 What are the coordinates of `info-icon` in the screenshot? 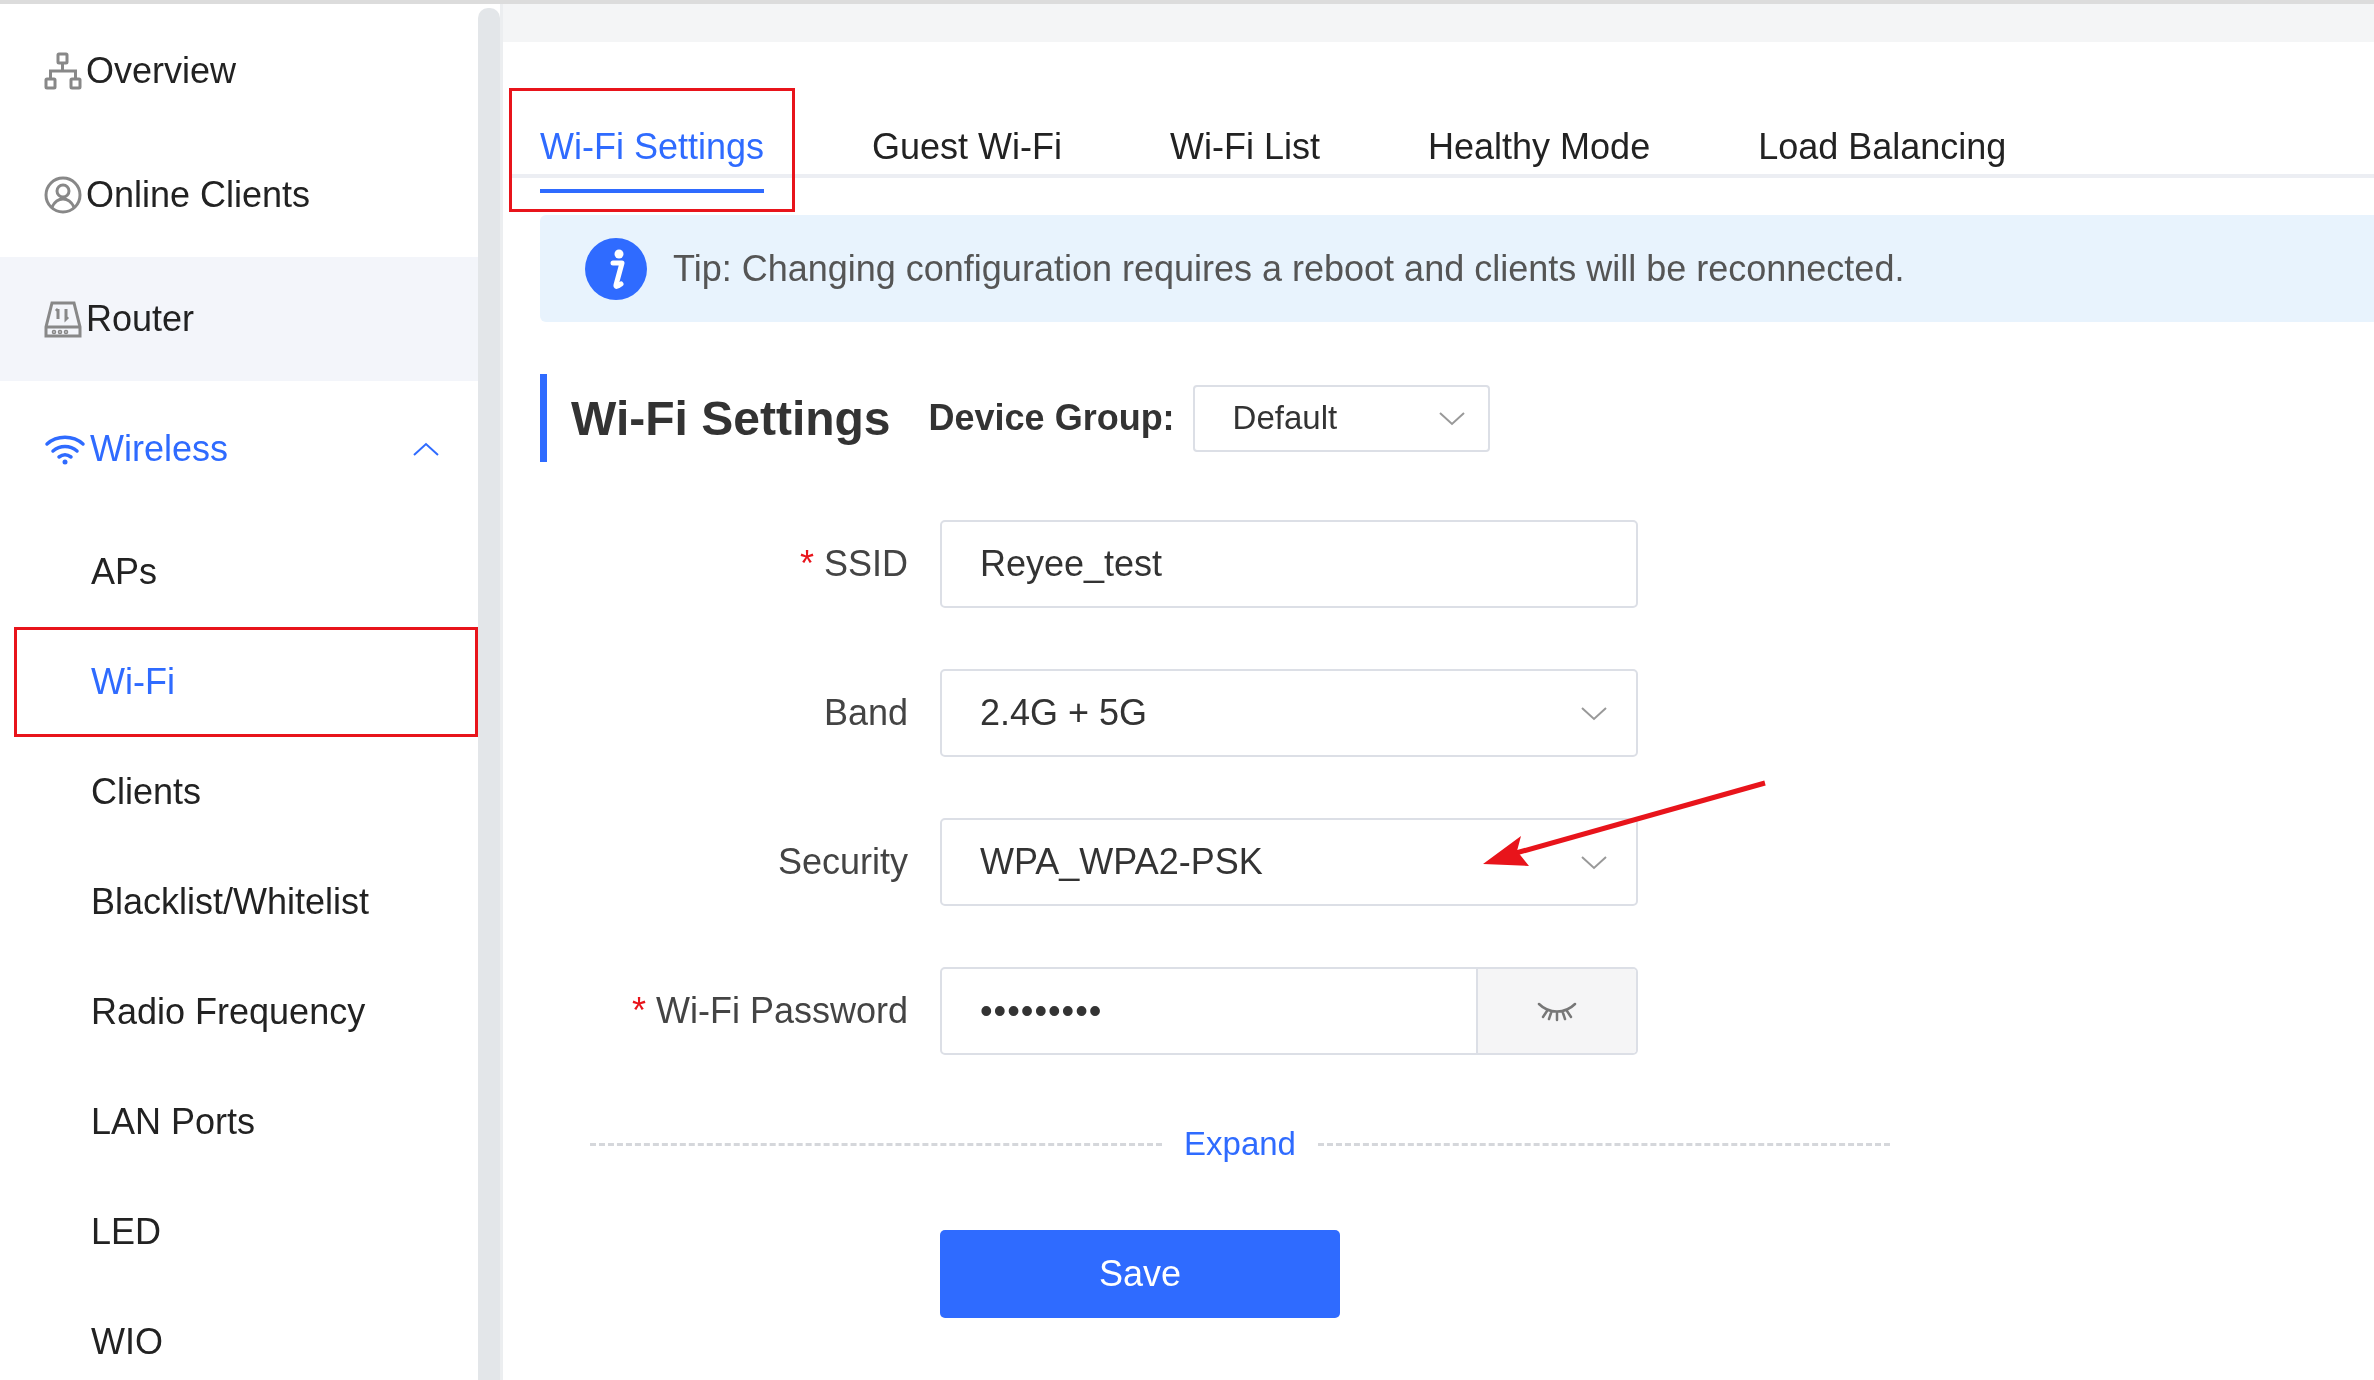 It's located at (616, 268).